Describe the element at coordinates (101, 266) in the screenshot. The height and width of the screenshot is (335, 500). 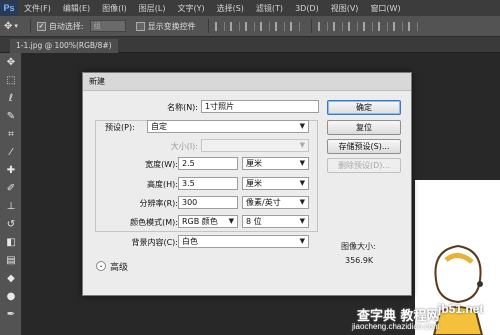
I see `chevron-down-icon: ⌄` at that location.